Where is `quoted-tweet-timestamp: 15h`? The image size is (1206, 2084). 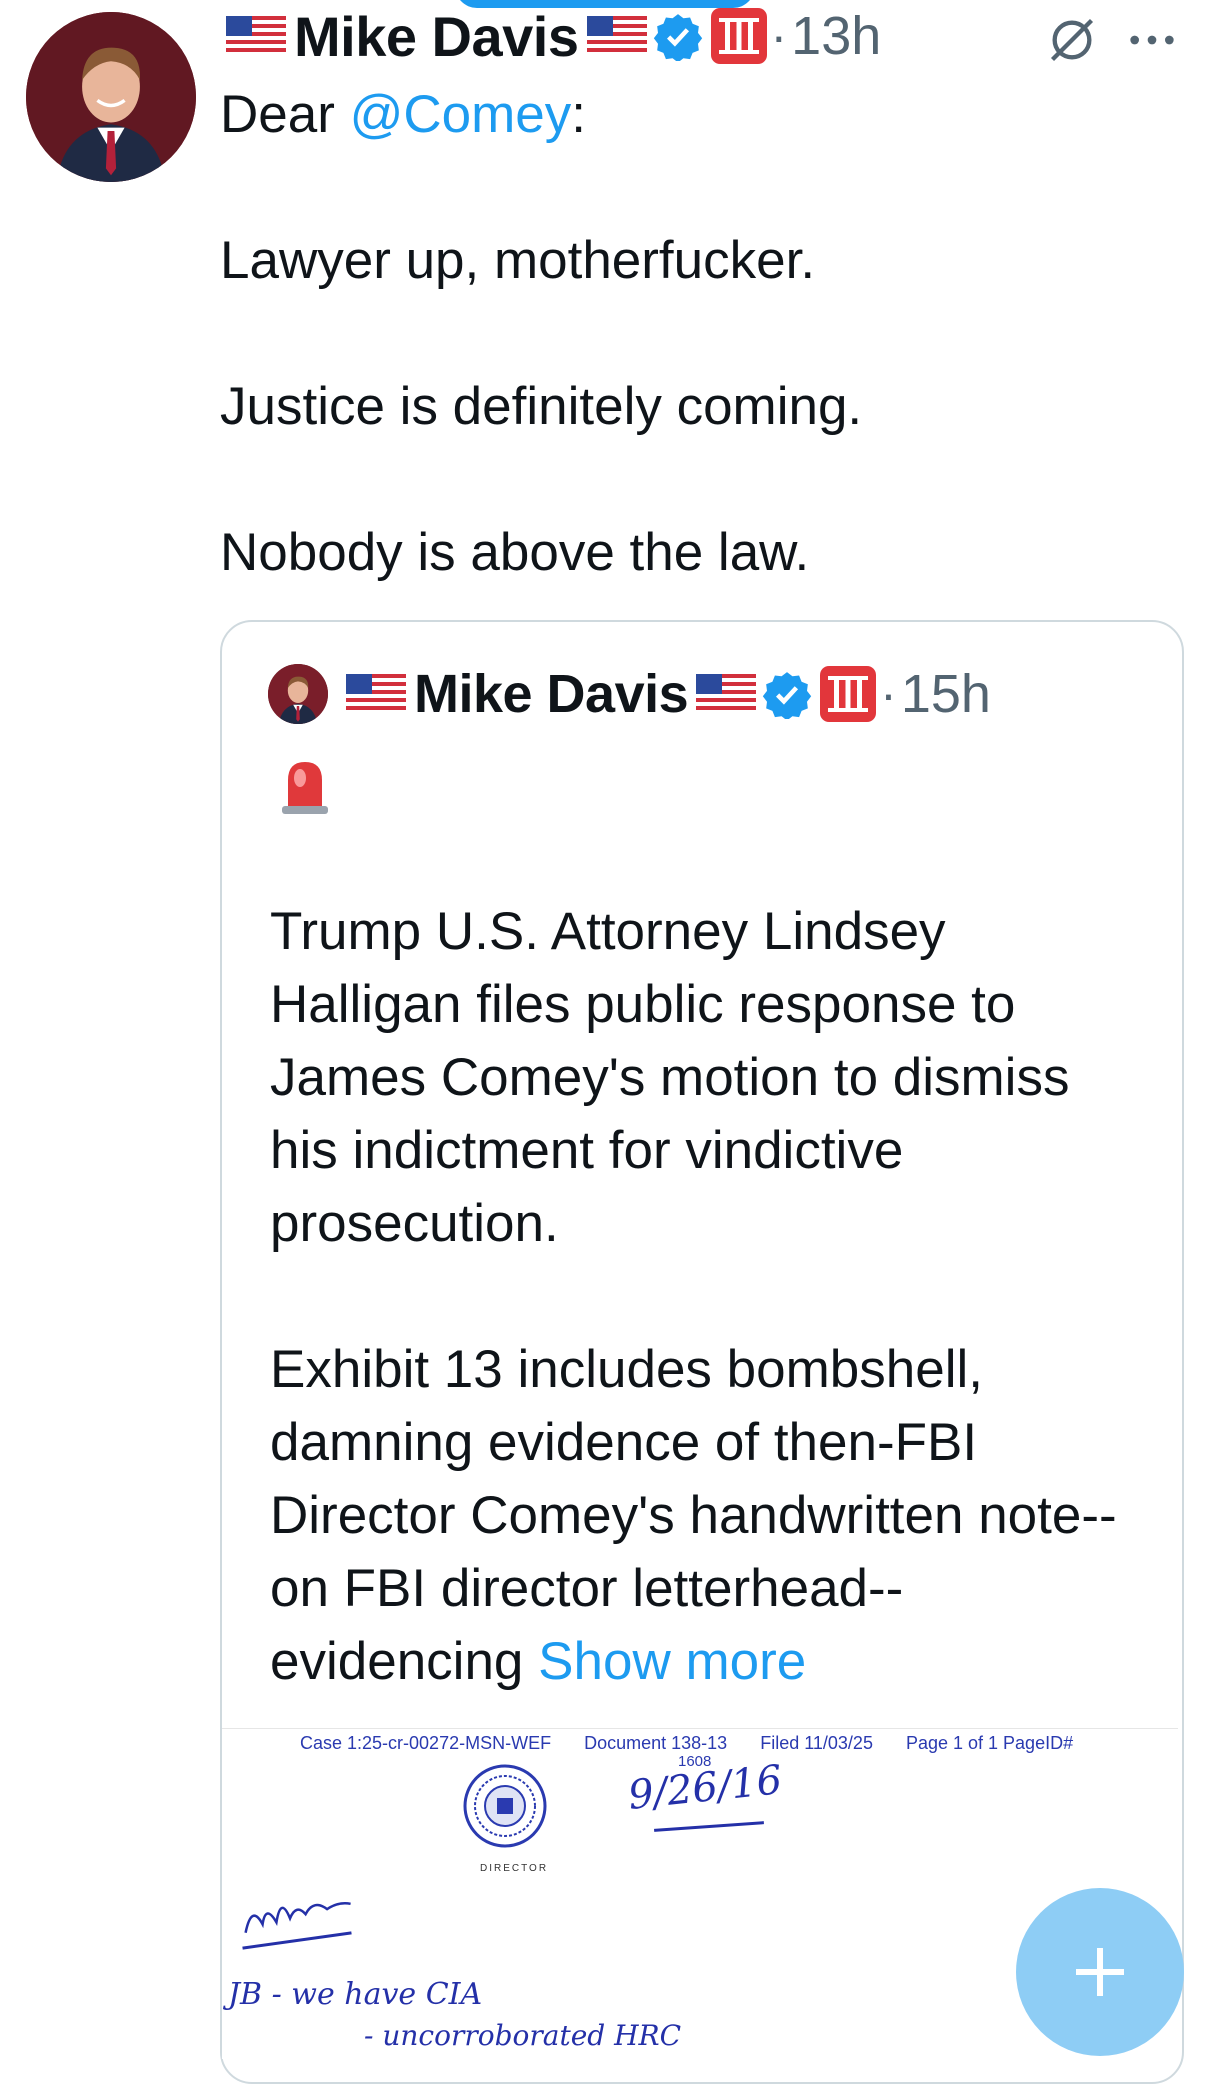
quoted-tweet-timestamp: 15h is located at coordinates (946, 694).